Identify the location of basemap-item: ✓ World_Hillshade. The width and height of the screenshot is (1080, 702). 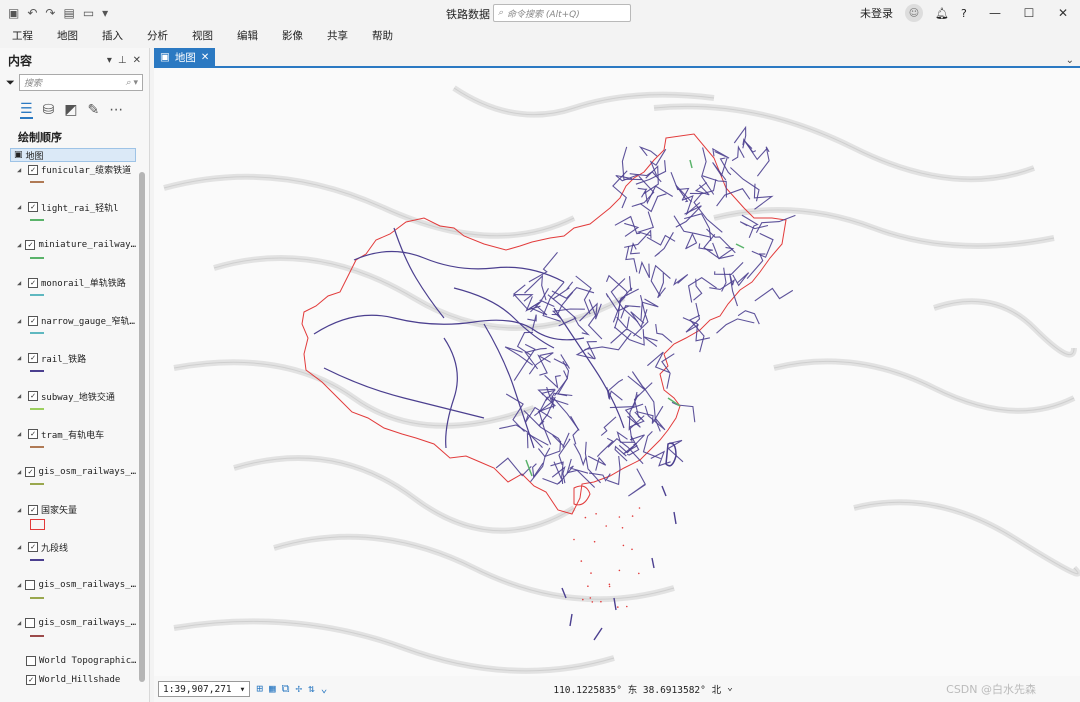
(68, 681).